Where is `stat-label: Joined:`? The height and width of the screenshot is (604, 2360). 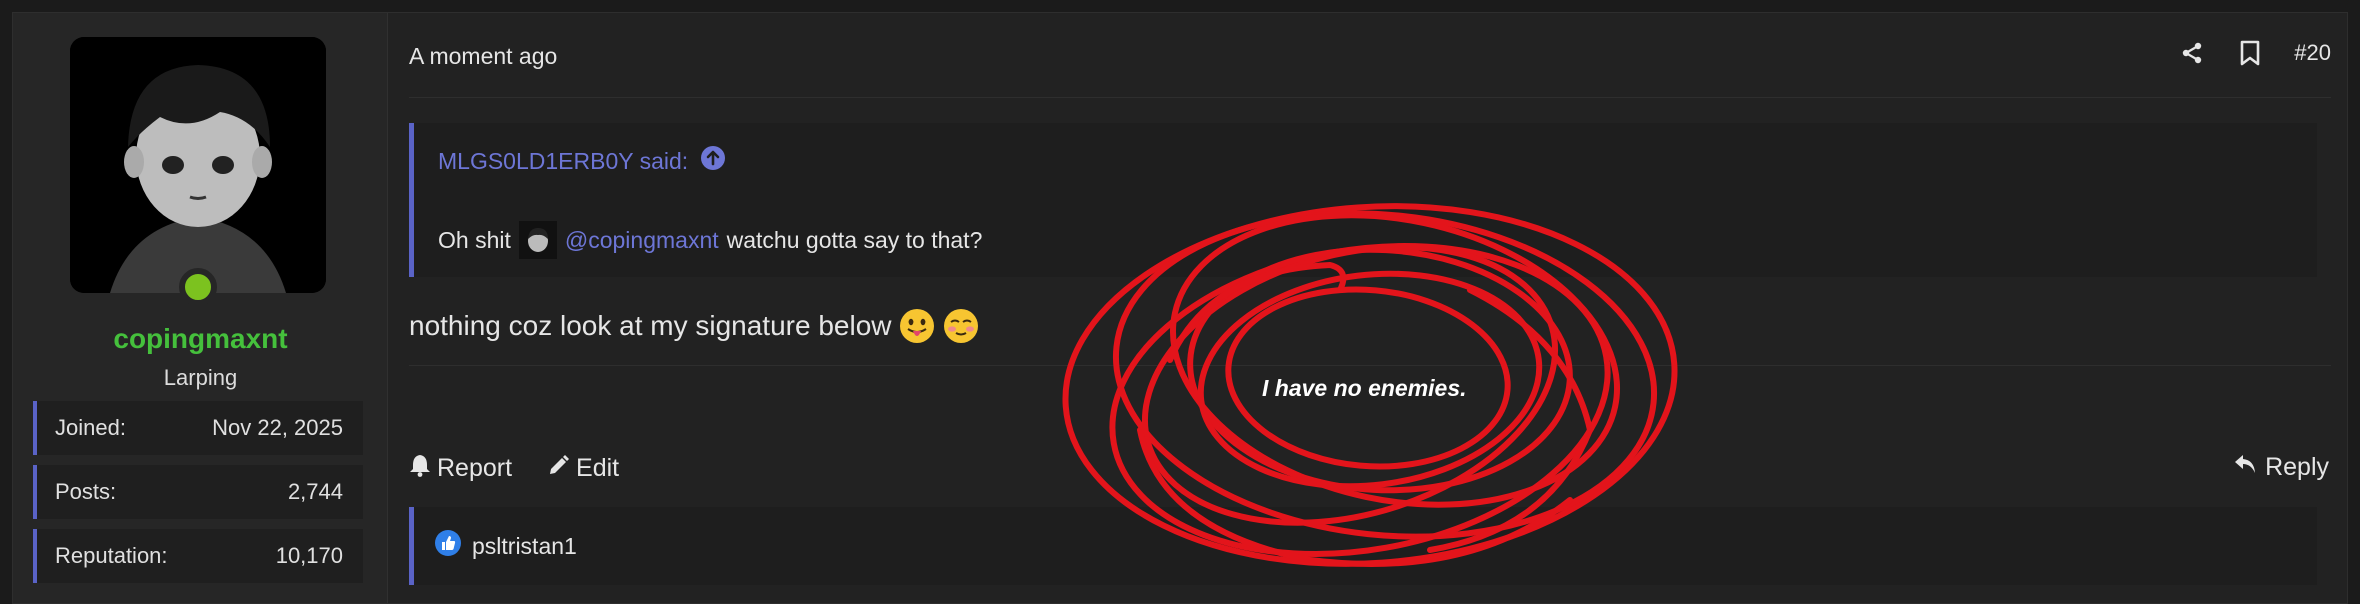 stat-label: Joined: is located at coordinates (90, 427).